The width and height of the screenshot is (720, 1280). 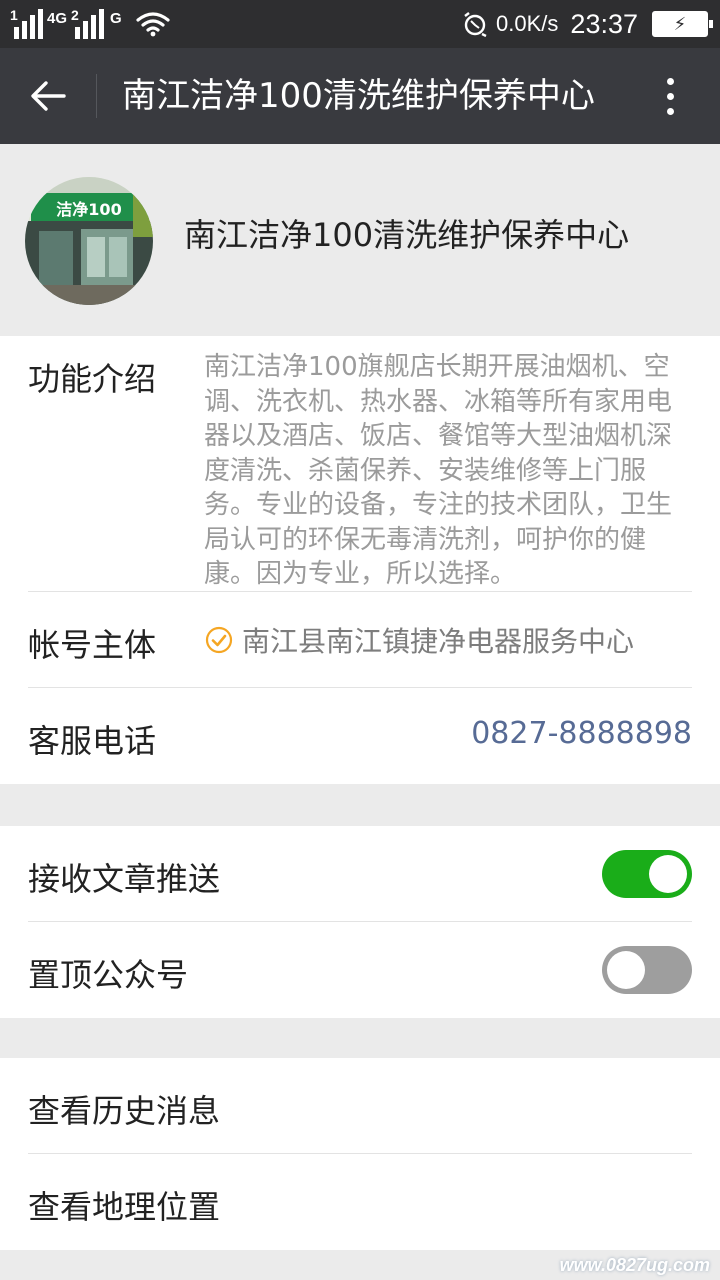 I want to click on avatar: 洁净100, so click(x=89, y=241).